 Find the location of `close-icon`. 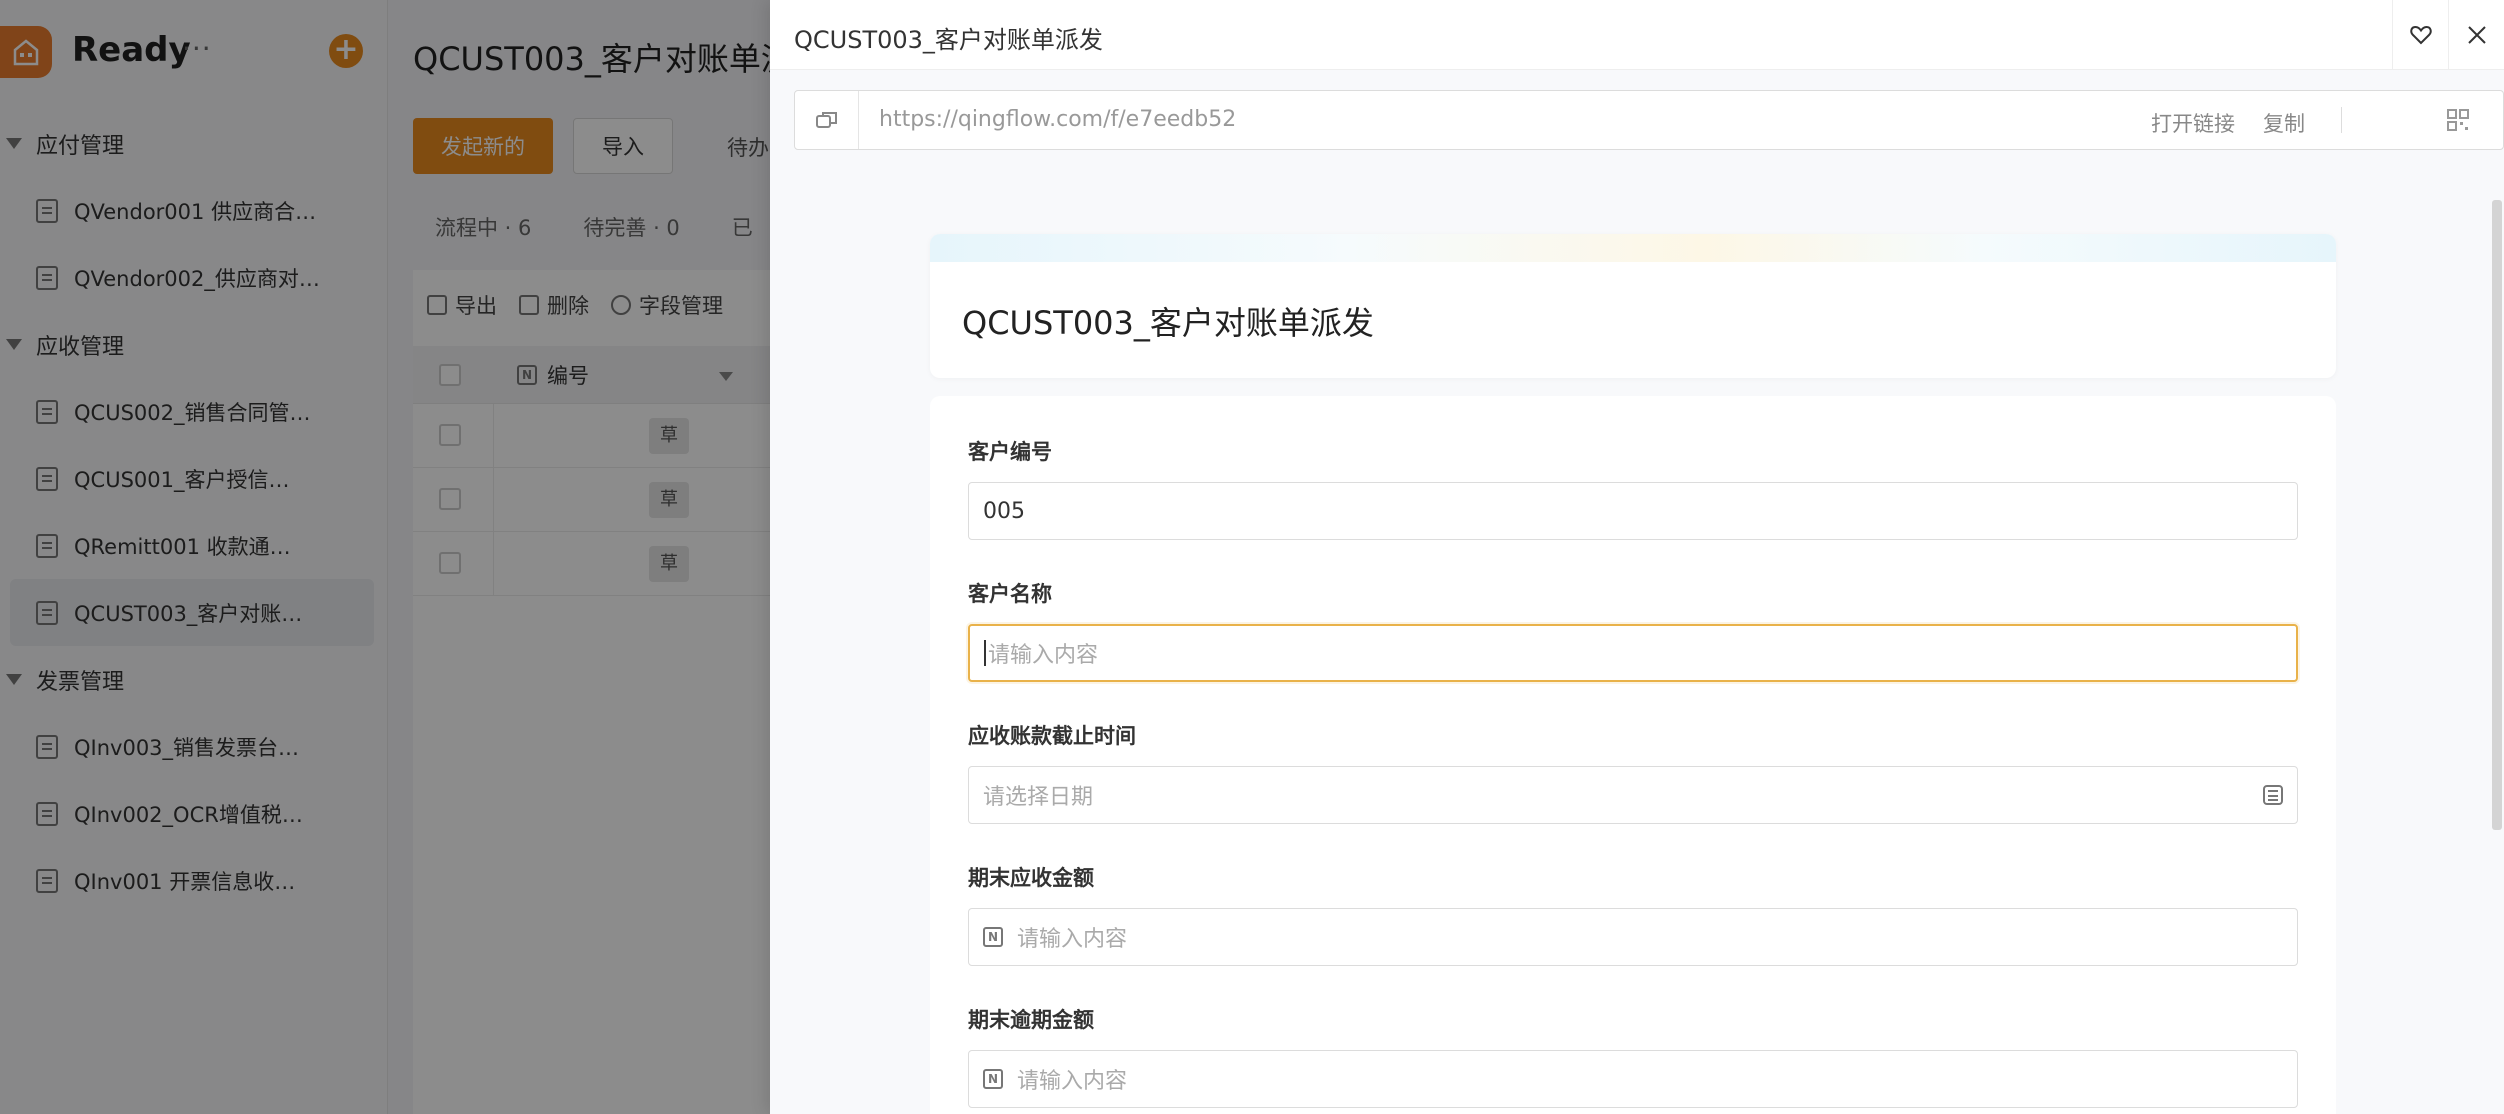

close-icon is located at coordinates (2476, 35).